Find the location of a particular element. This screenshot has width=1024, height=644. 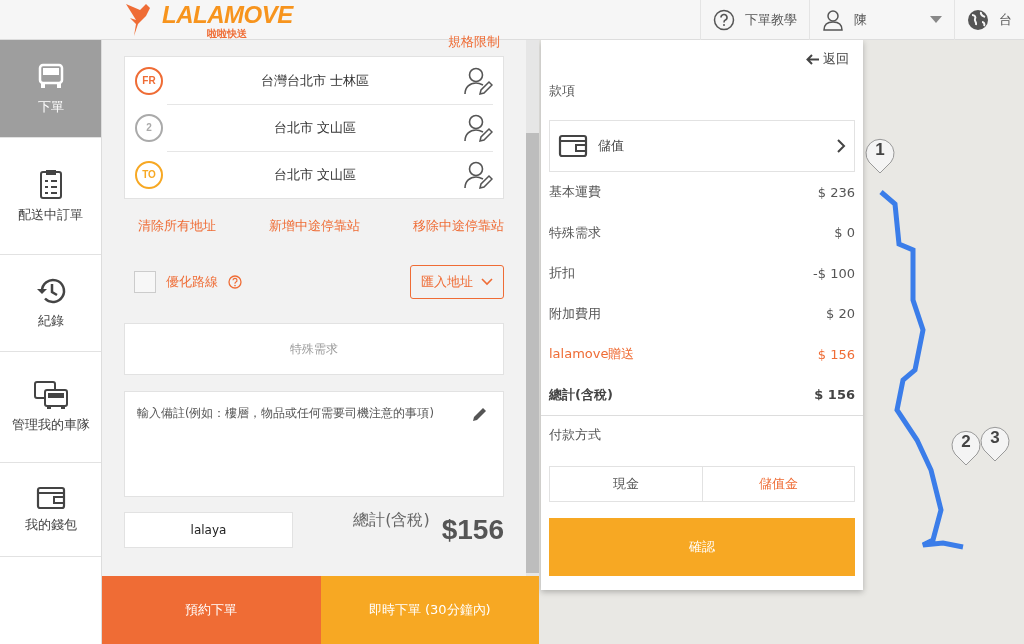

user-icon is located at coordinates (833, 19).